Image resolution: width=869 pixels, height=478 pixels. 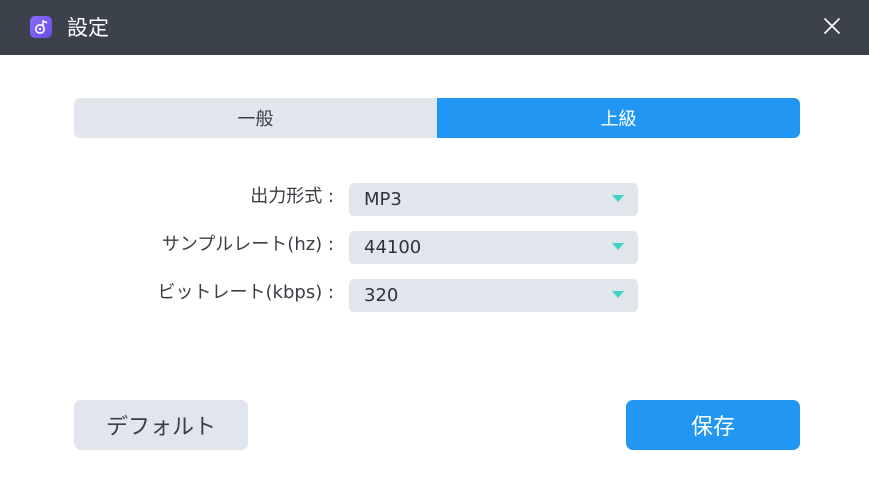 What do you see at coordinates (383, 199) in the screenshot?
I see `output-format-value: MP3` at bounding box center [383, 199].